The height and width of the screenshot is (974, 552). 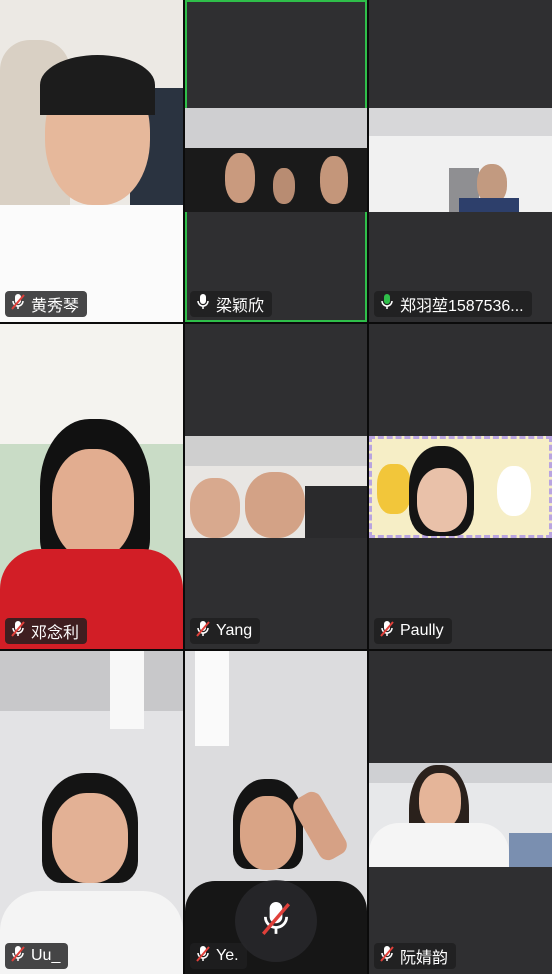 I want to click on participant-name: Uu_, so click(x=46, y=955).